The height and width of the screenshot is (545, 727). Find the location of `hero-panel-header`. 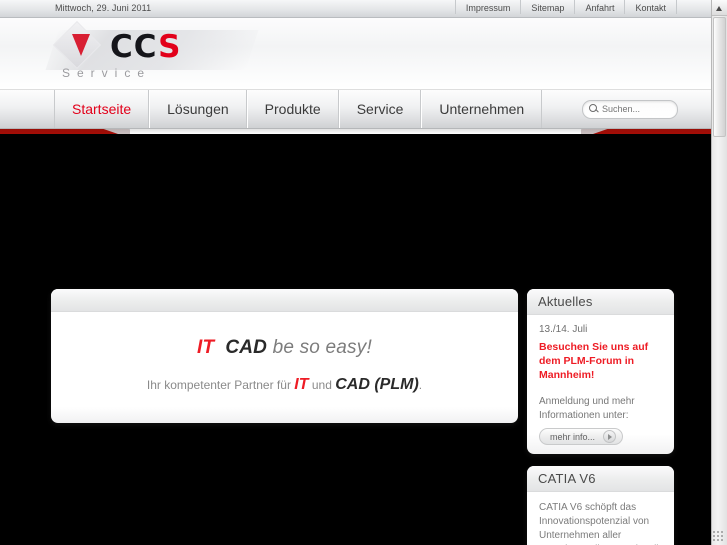

hero-panel-header is located at coordinates (284, 300).